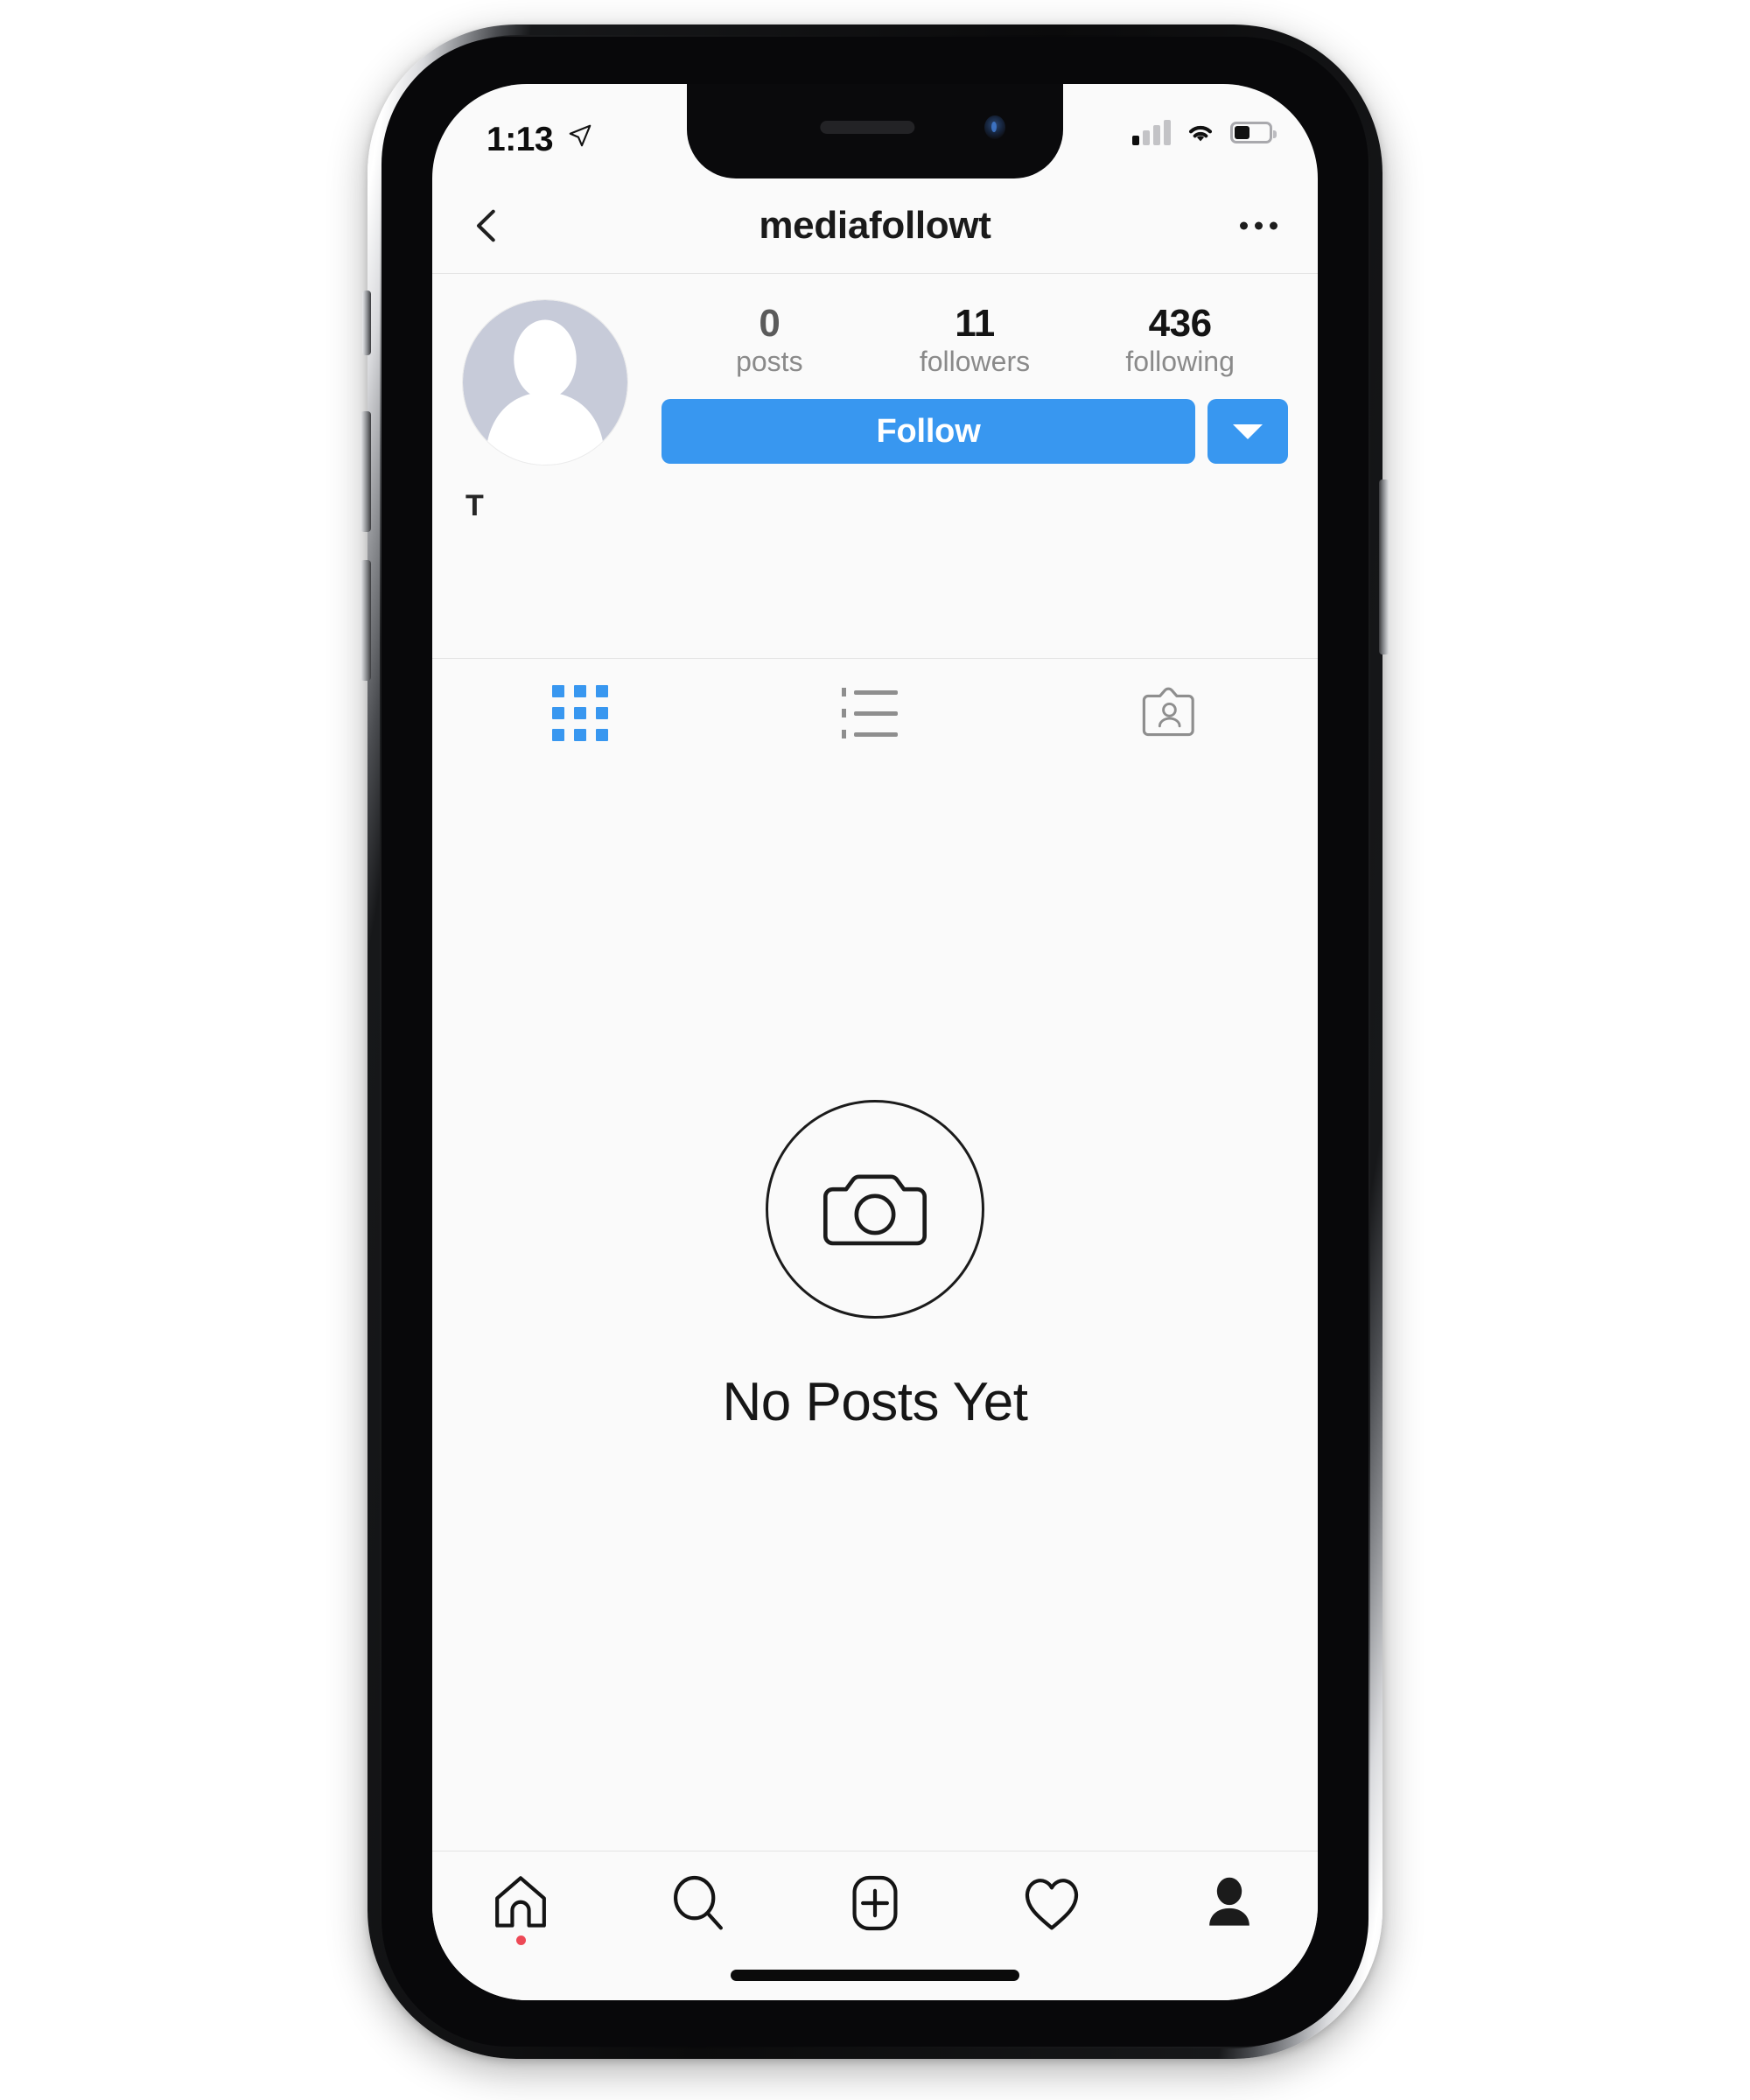  Describe the element at coordinates (867, 127) in the screenshot. I see `earpiece-speaker` at that location.